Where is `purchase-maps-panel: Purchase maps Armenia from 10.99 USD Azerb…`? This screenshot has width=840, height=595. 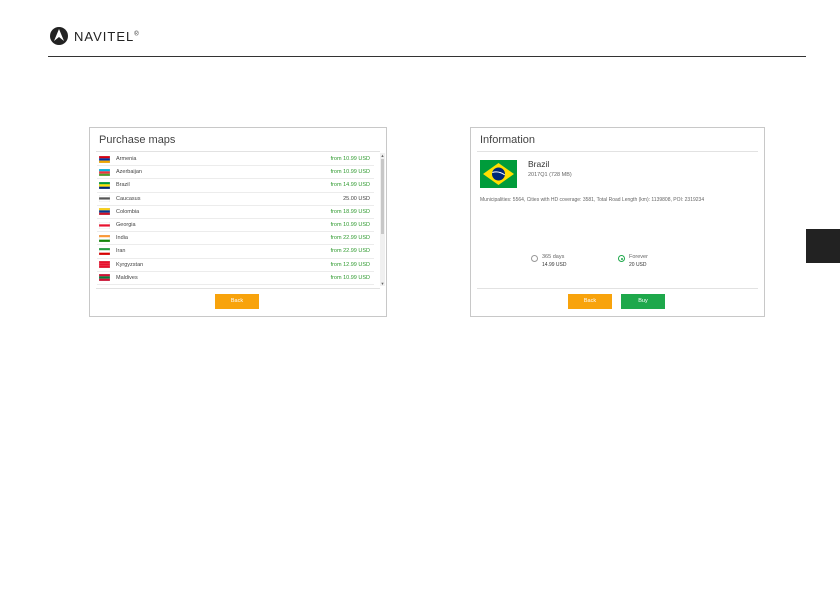 purchase-maps-panel: Purchase maps Armenia from 10.99 USD Azerb… is located at coordinates (238, 222).